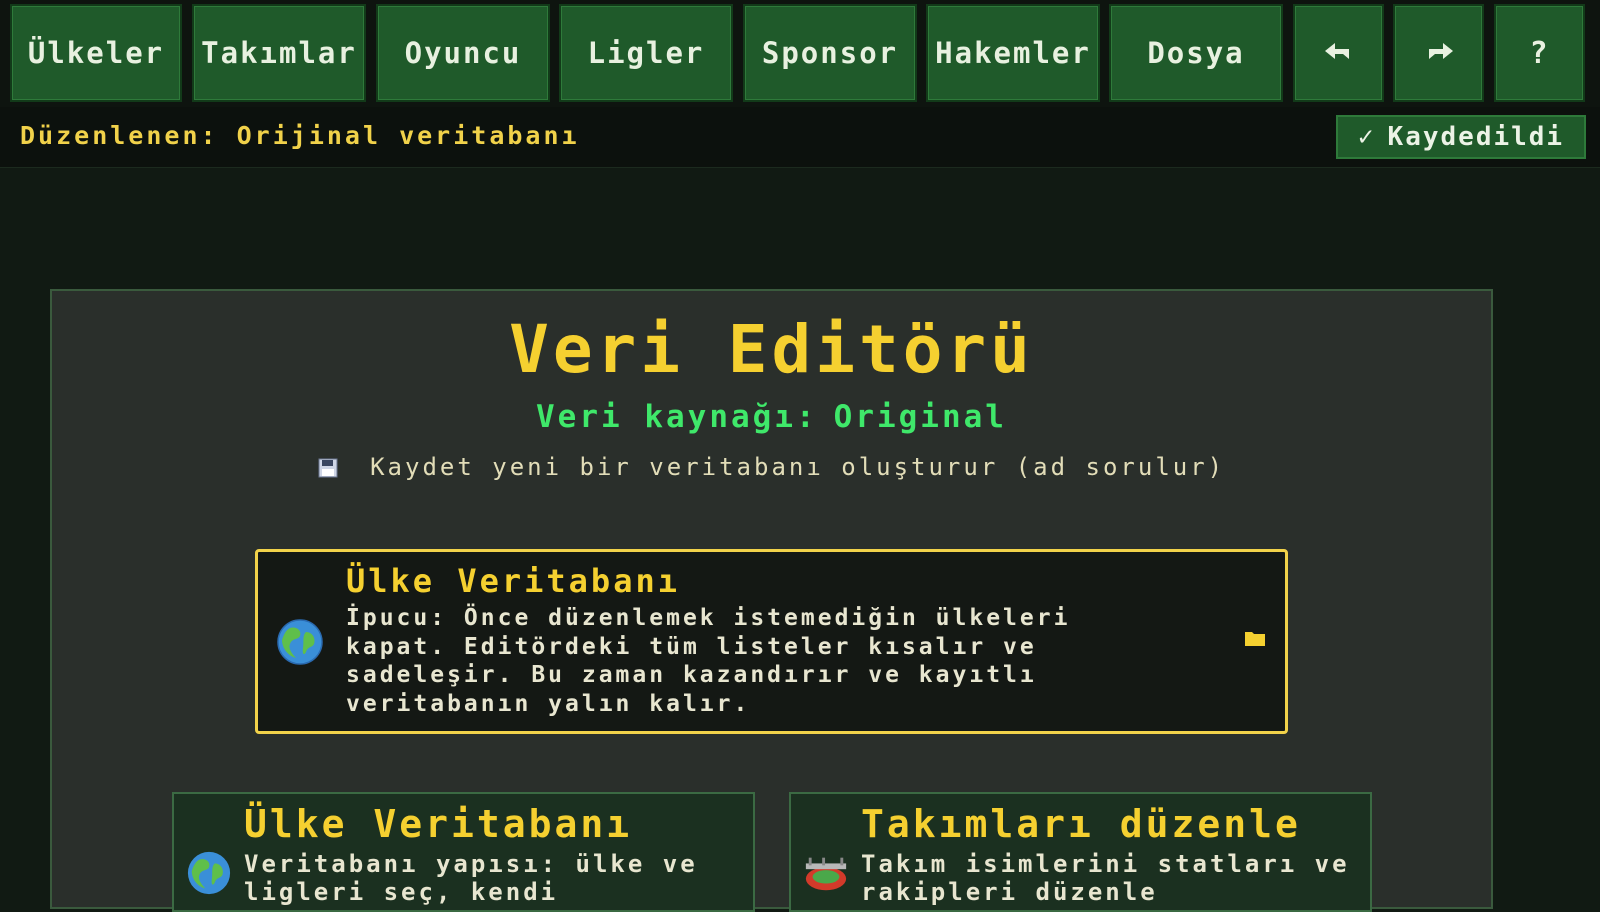  I want to click on page-title: Veri Editörü, so click(771, 349).